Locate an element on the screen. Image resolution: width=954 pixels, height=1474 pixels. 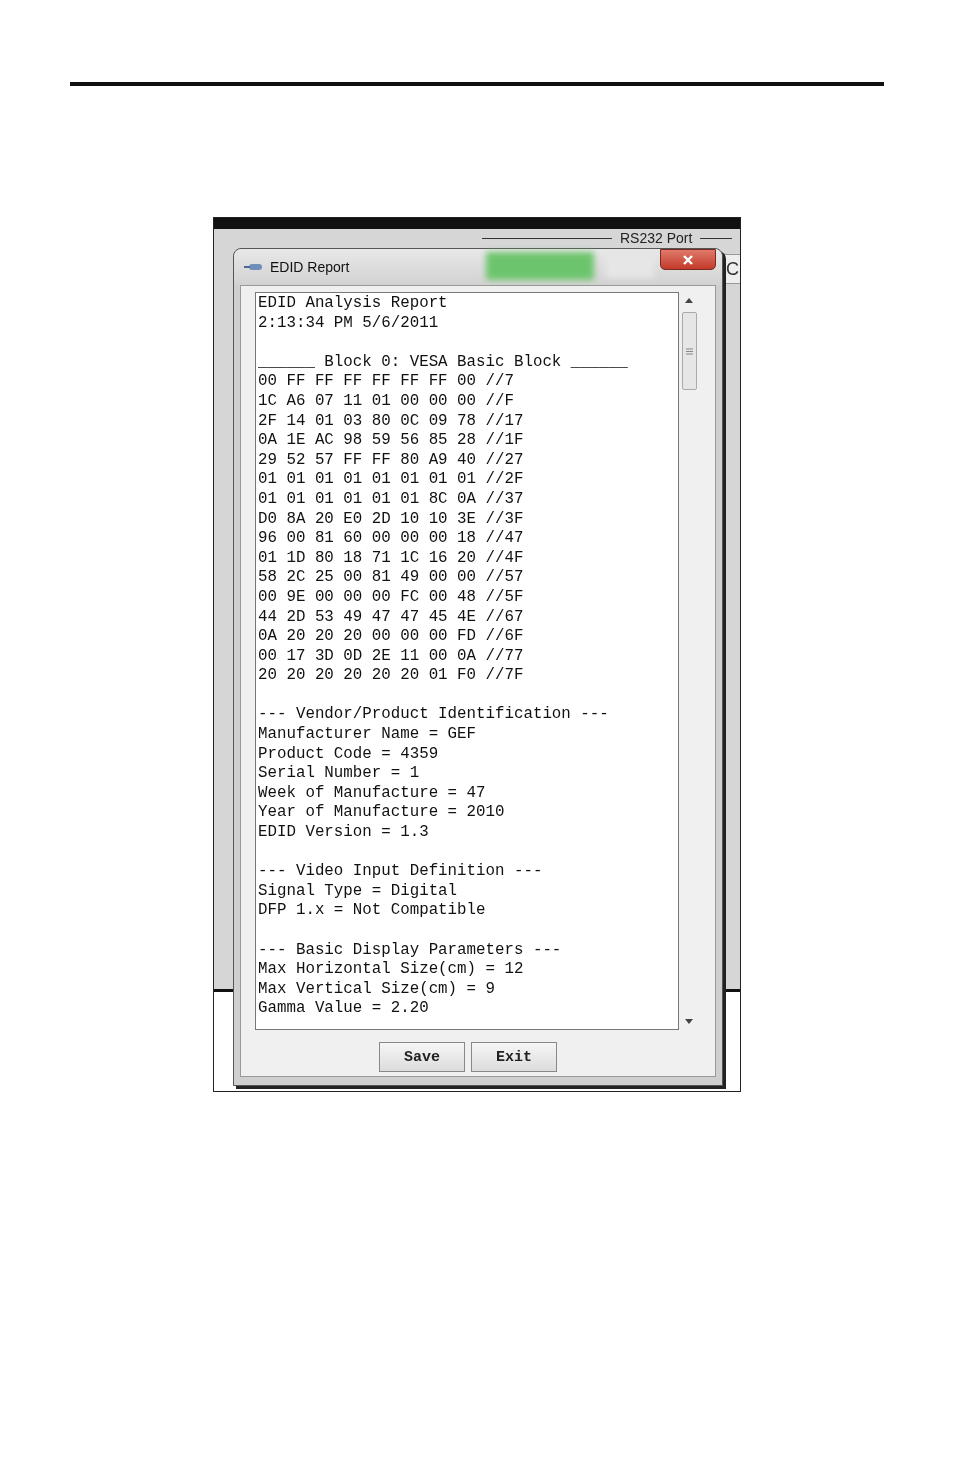
hex-row-text: 00 FF FF FF FF FF FF 00 //7 is located at coordinates (386, 382).